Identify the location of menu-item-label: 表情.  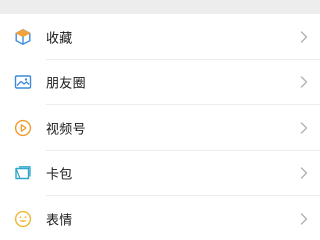
(59, 221).